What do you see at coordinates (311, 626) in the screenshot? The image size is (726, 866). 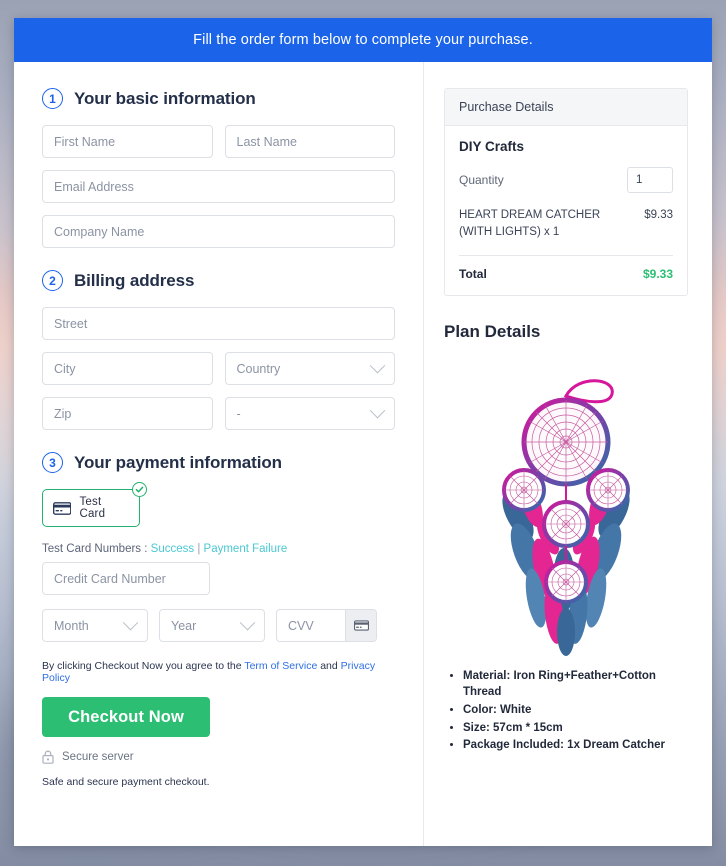 I see `cvv-input: CVV` at bounding box center [311, 626].